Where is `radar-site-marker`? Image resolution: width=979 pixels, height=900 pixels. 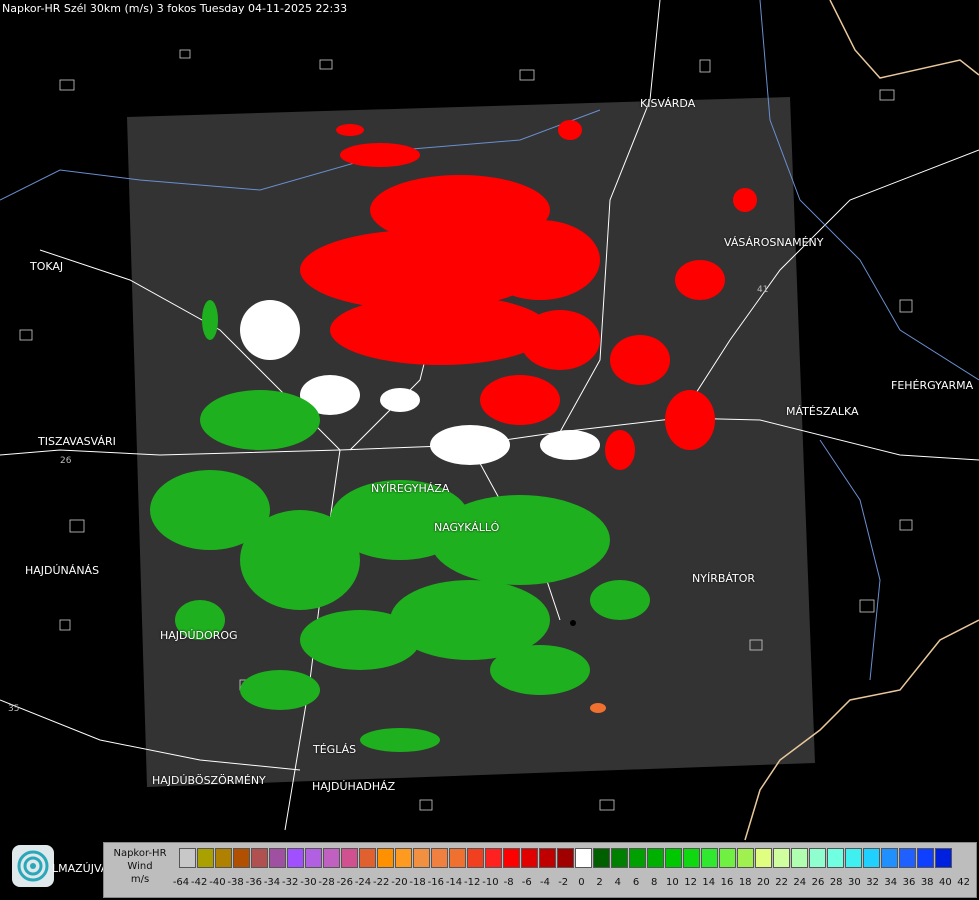
radar-site-marker is located at coordinates (573, 623).